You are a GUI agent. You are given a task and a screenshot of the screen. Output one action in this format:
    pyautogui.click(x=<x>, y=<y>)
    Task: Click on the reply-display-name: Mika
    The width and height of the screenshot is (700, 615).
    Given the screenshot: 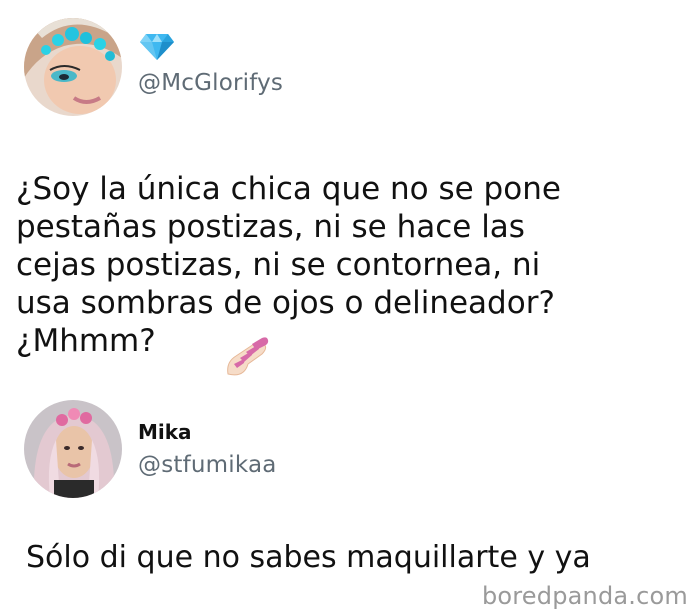 What is the action you would take?
    pyautogui.click(x=165, y=432)
    